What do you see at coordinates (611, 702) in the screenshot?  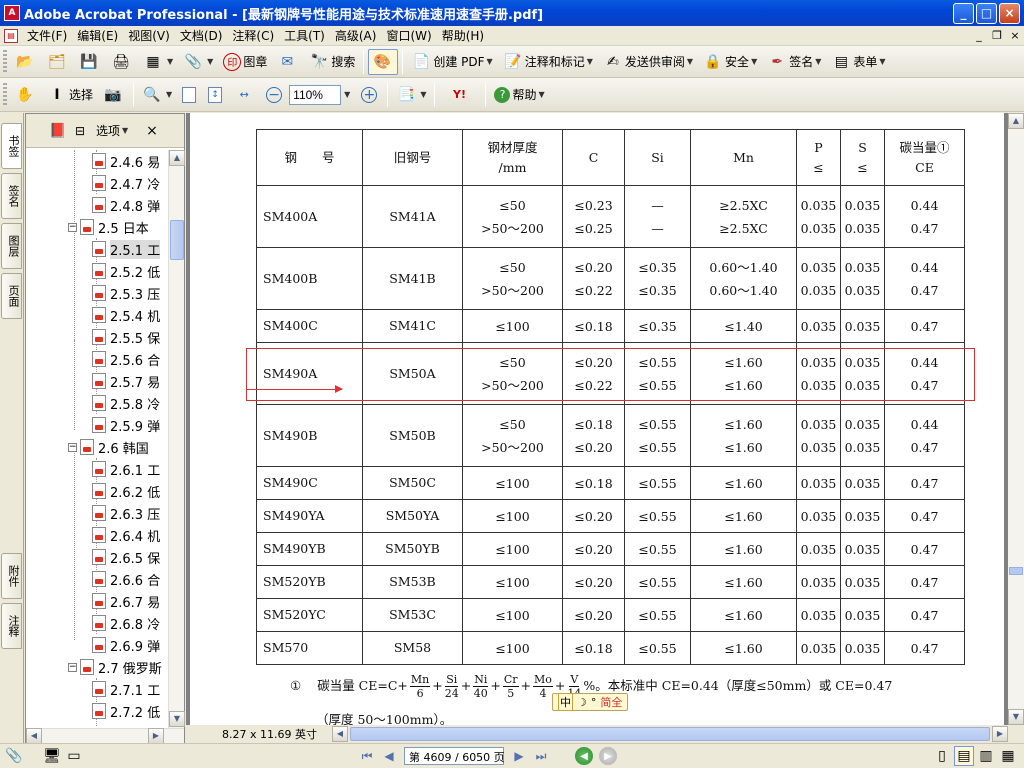 I see `ime-charset: 简全` at bounding box center [611, 702].